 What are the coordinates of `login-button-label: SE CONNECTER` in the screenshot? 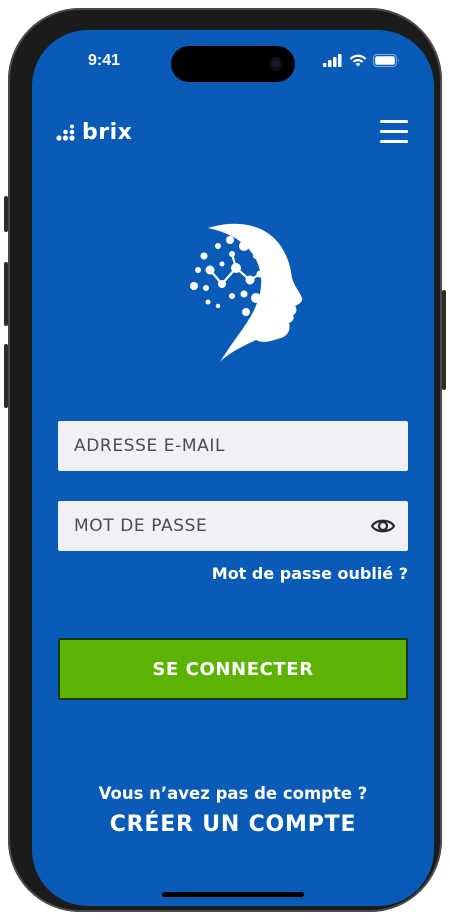 It's located at (233, 669).